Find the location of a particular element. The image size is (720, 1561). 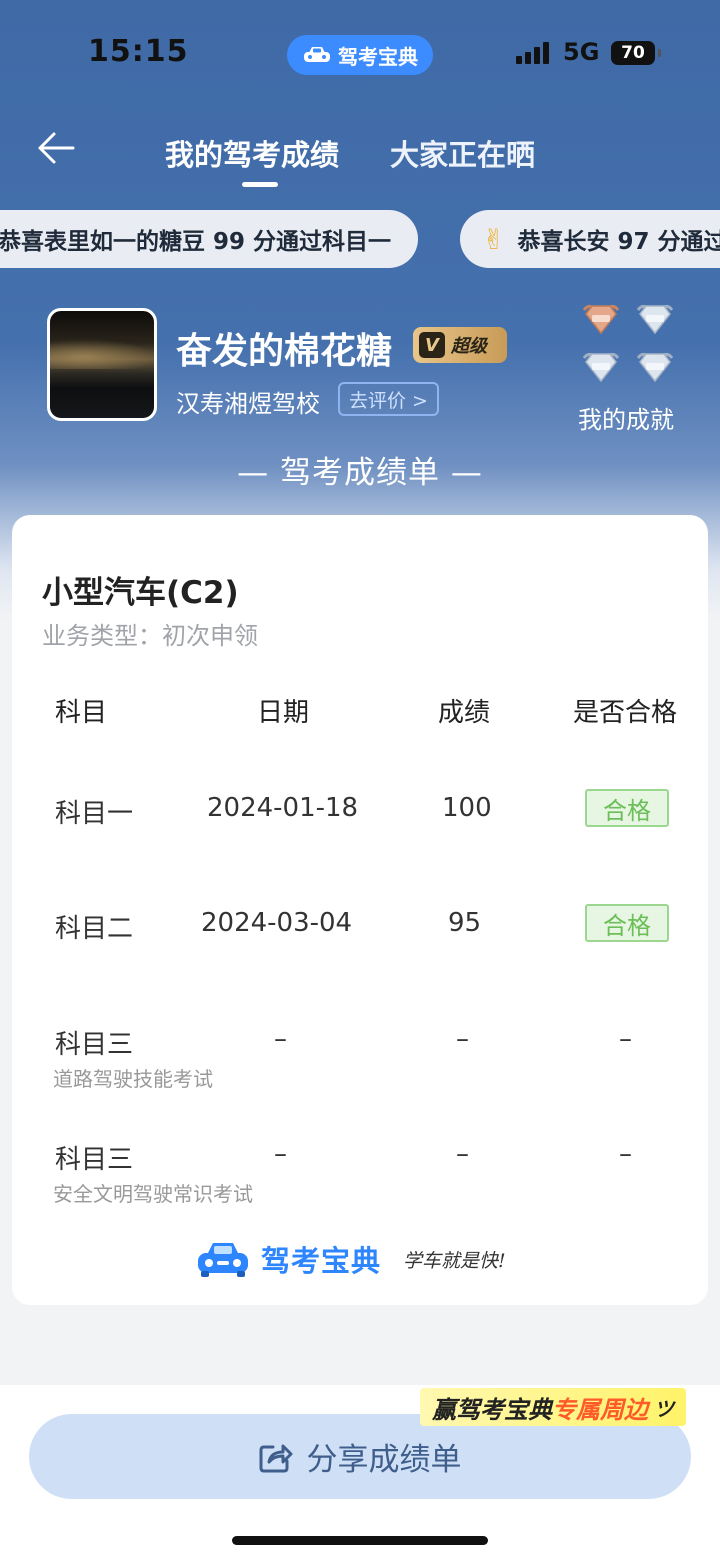

row-subject: 科目二 is located at coordinates (94, 929).